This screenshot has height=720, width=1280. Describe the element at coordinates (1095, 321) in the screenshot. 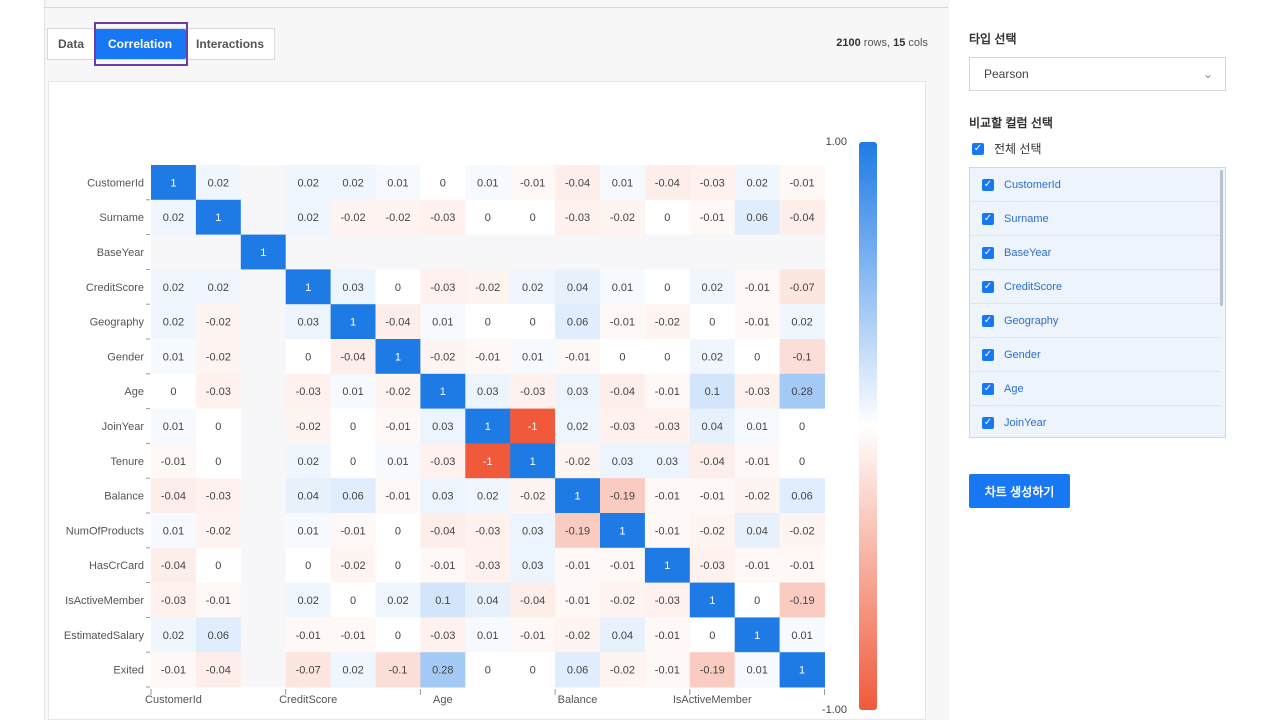

I see `column-checkbox-item: ✓ Geography` at that location.